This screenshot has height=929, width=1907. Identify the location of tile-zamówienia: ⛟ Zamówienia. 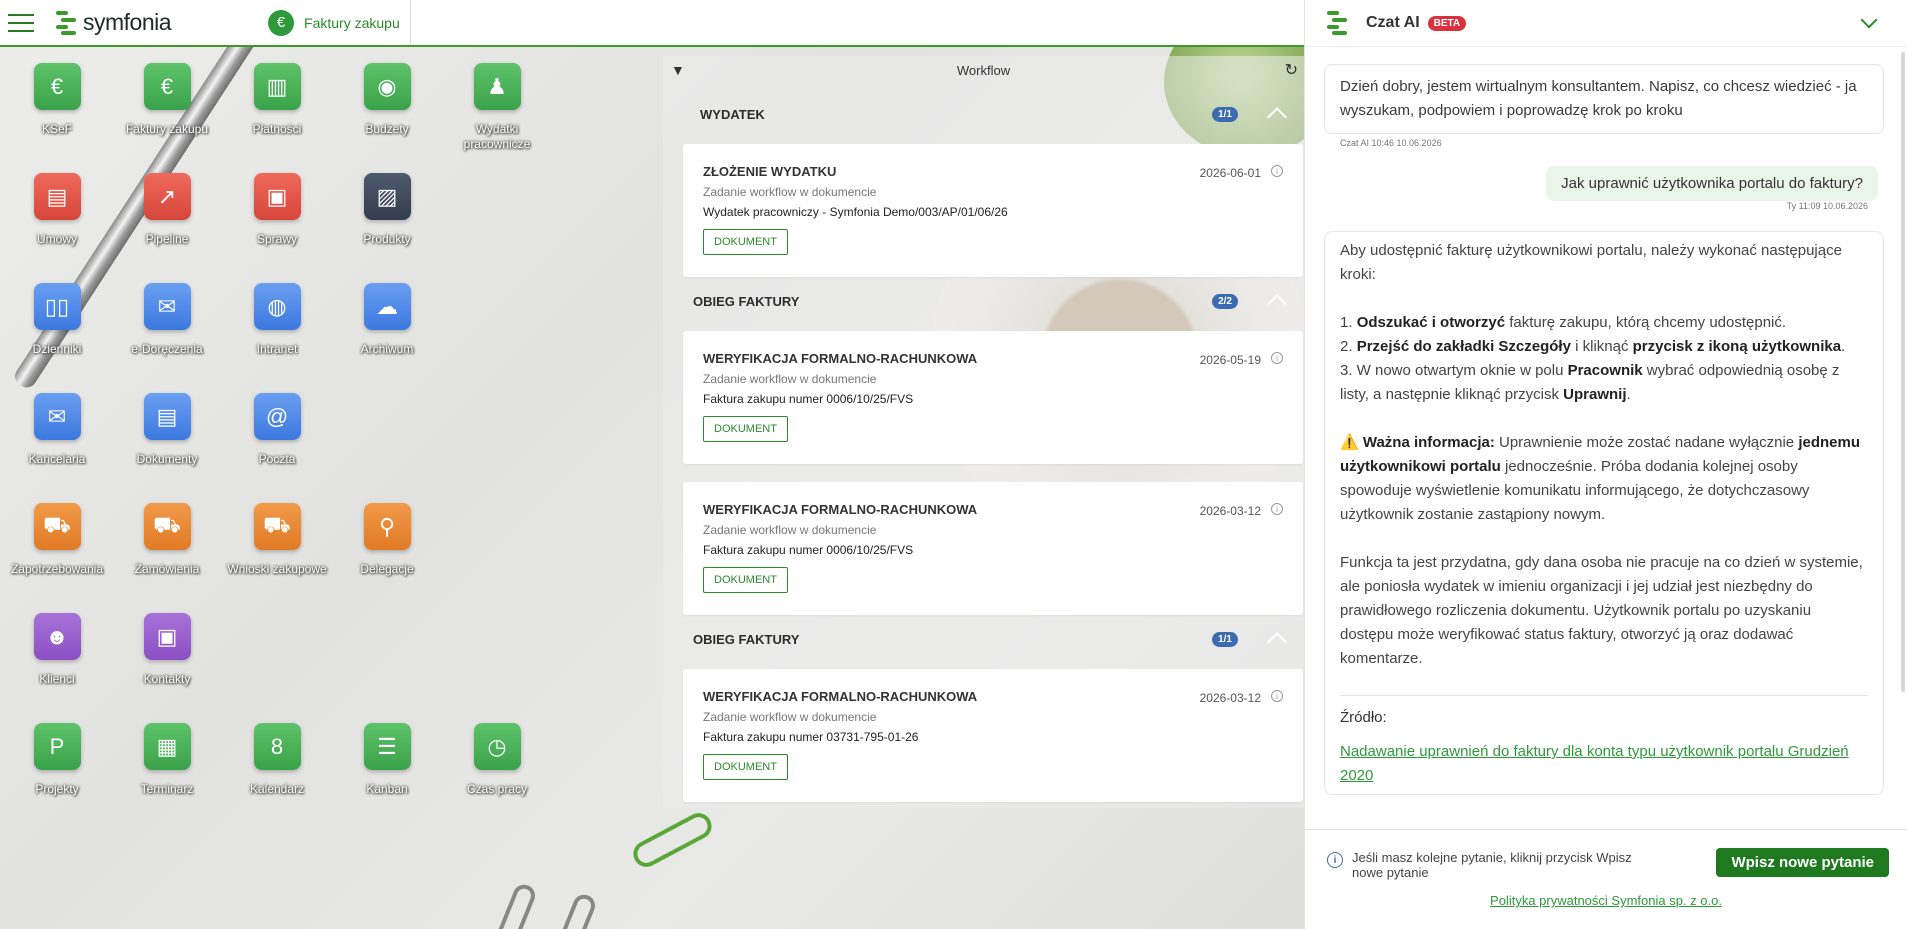
(167, 540).